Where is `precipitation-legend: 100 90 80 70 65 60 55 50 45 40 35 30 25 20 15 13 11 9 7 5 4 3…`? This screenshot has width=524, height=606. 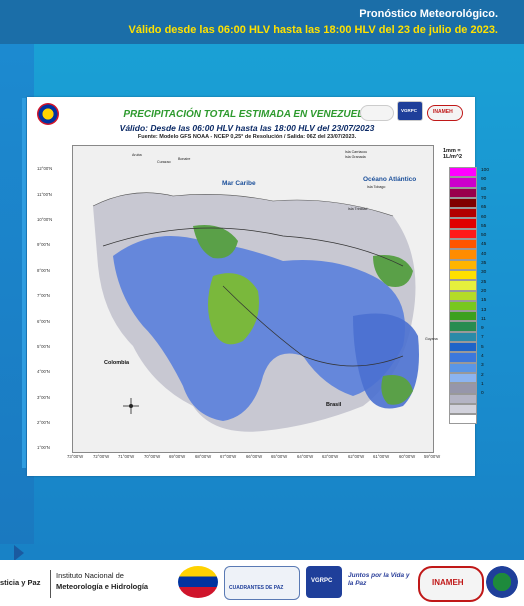 precipitation-legend: 100 90 80 70 65 60 55 50 45 40 35 30 25 20 15 13 11 9 7 5 4 3… is located at coordinates (469, 296).